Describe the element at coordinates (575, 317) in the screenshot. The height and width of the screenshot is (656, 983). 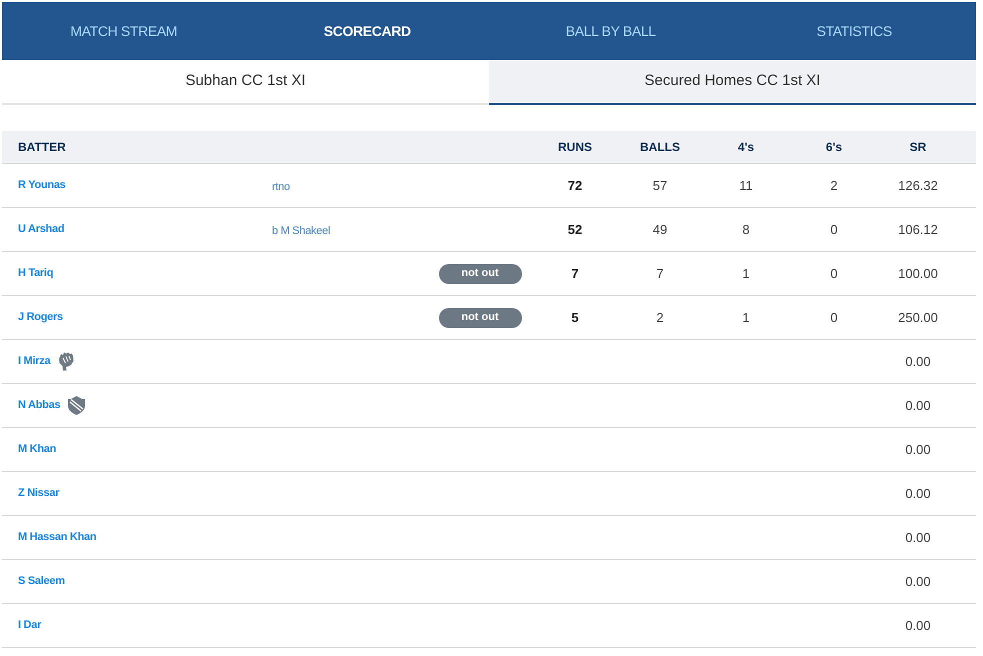
I see `runs-value: 5` at that location.